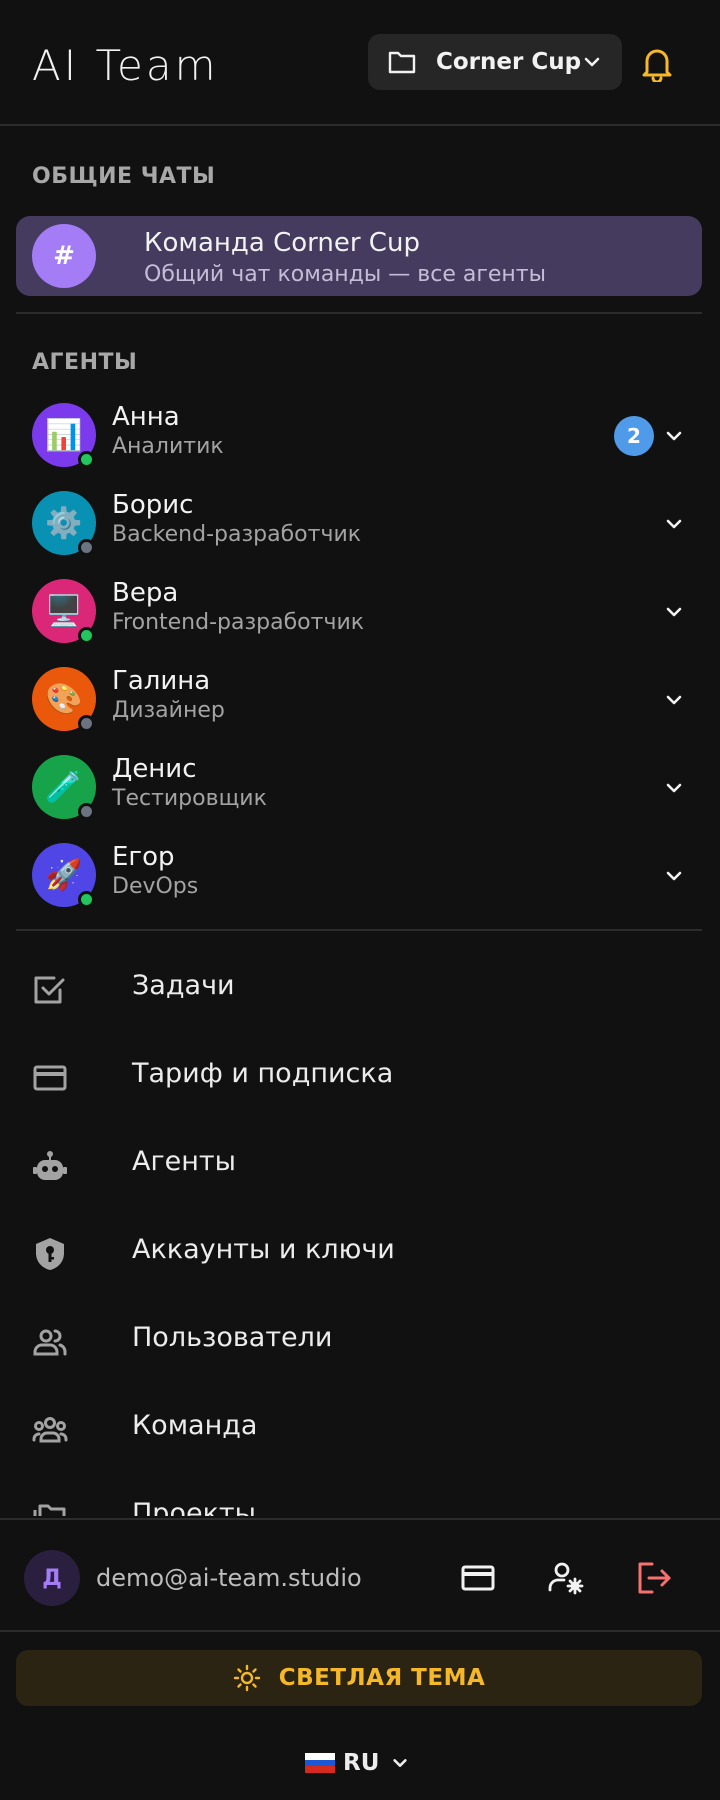 This screenshot has width=720, height=1800. What do you see at coordinates (361, 1763) in the screenshot?
I see `language-code: RU` at bounding box center [361, 1763].